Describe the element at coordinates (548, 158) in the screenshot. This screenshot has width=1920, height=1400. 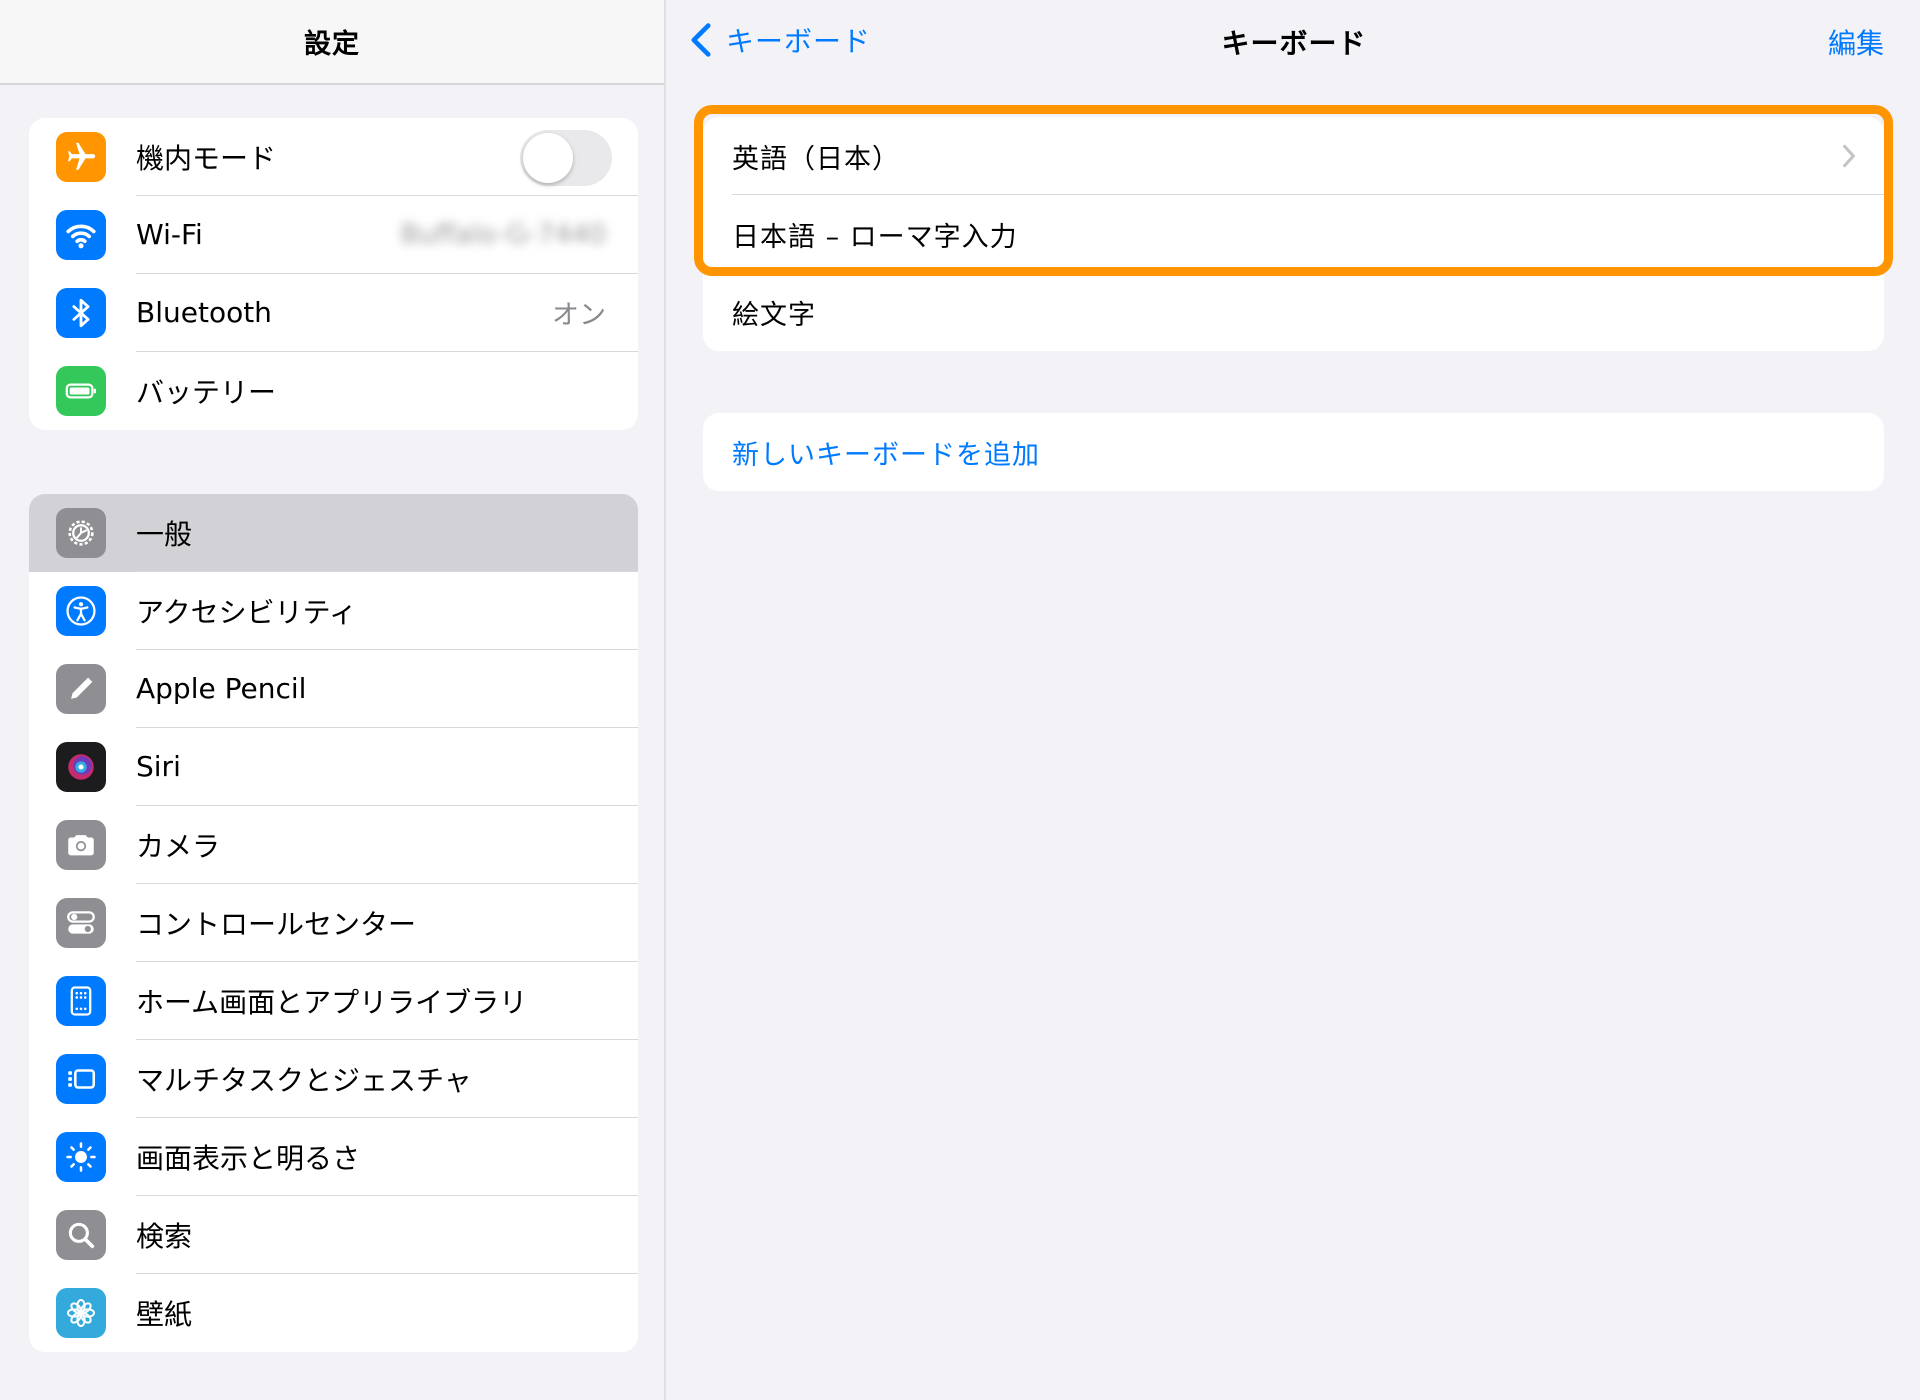
I see `toggle-knob` at that location.